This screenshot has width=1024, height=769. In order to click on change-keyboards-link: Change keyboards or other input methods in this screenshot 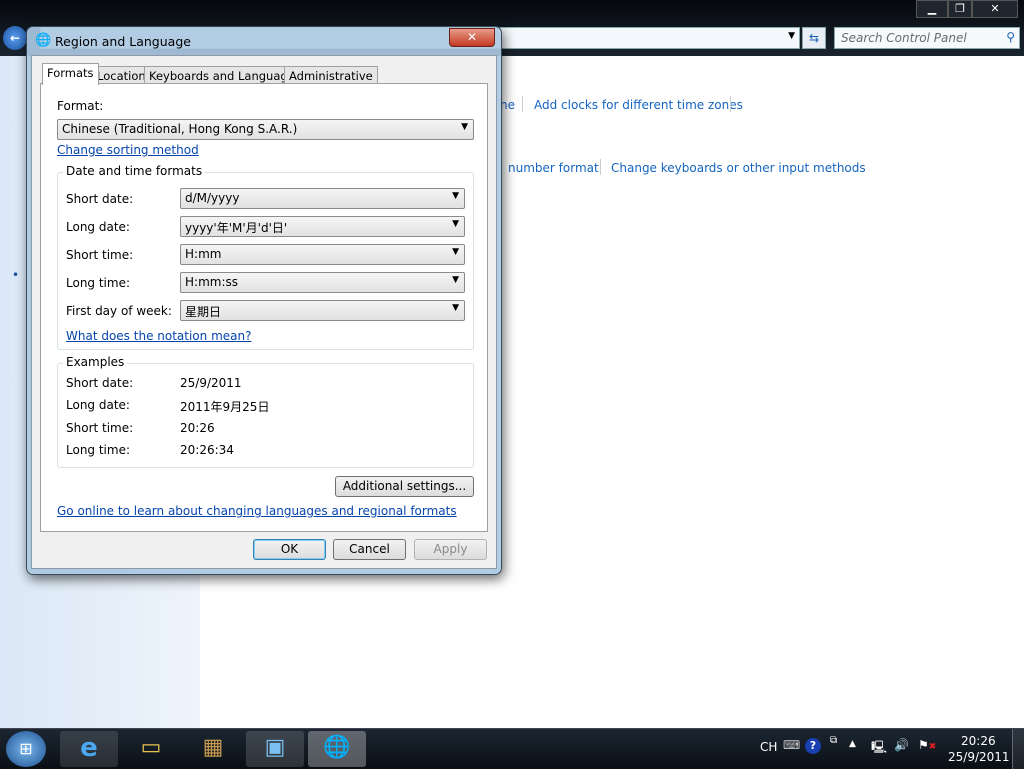, I will do `click(738, 168)`.